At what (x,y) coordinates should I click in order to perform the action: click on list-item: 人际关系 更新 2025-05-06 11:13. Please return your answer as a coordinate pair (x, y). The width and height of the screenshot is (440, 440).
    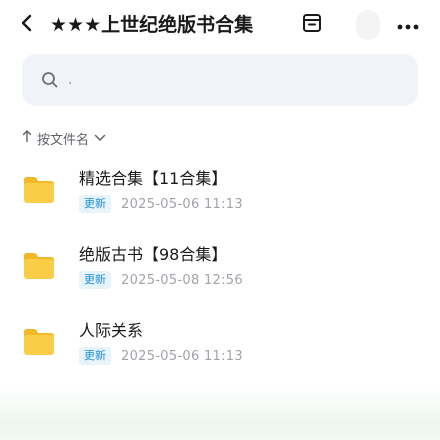
    Looking at the image, I should click on (220, 344).